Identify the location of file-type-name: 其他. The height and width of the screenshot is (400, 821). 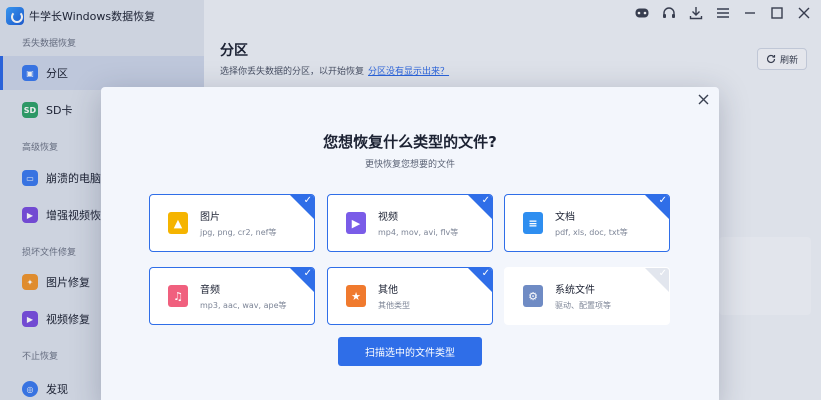
(388, 290).